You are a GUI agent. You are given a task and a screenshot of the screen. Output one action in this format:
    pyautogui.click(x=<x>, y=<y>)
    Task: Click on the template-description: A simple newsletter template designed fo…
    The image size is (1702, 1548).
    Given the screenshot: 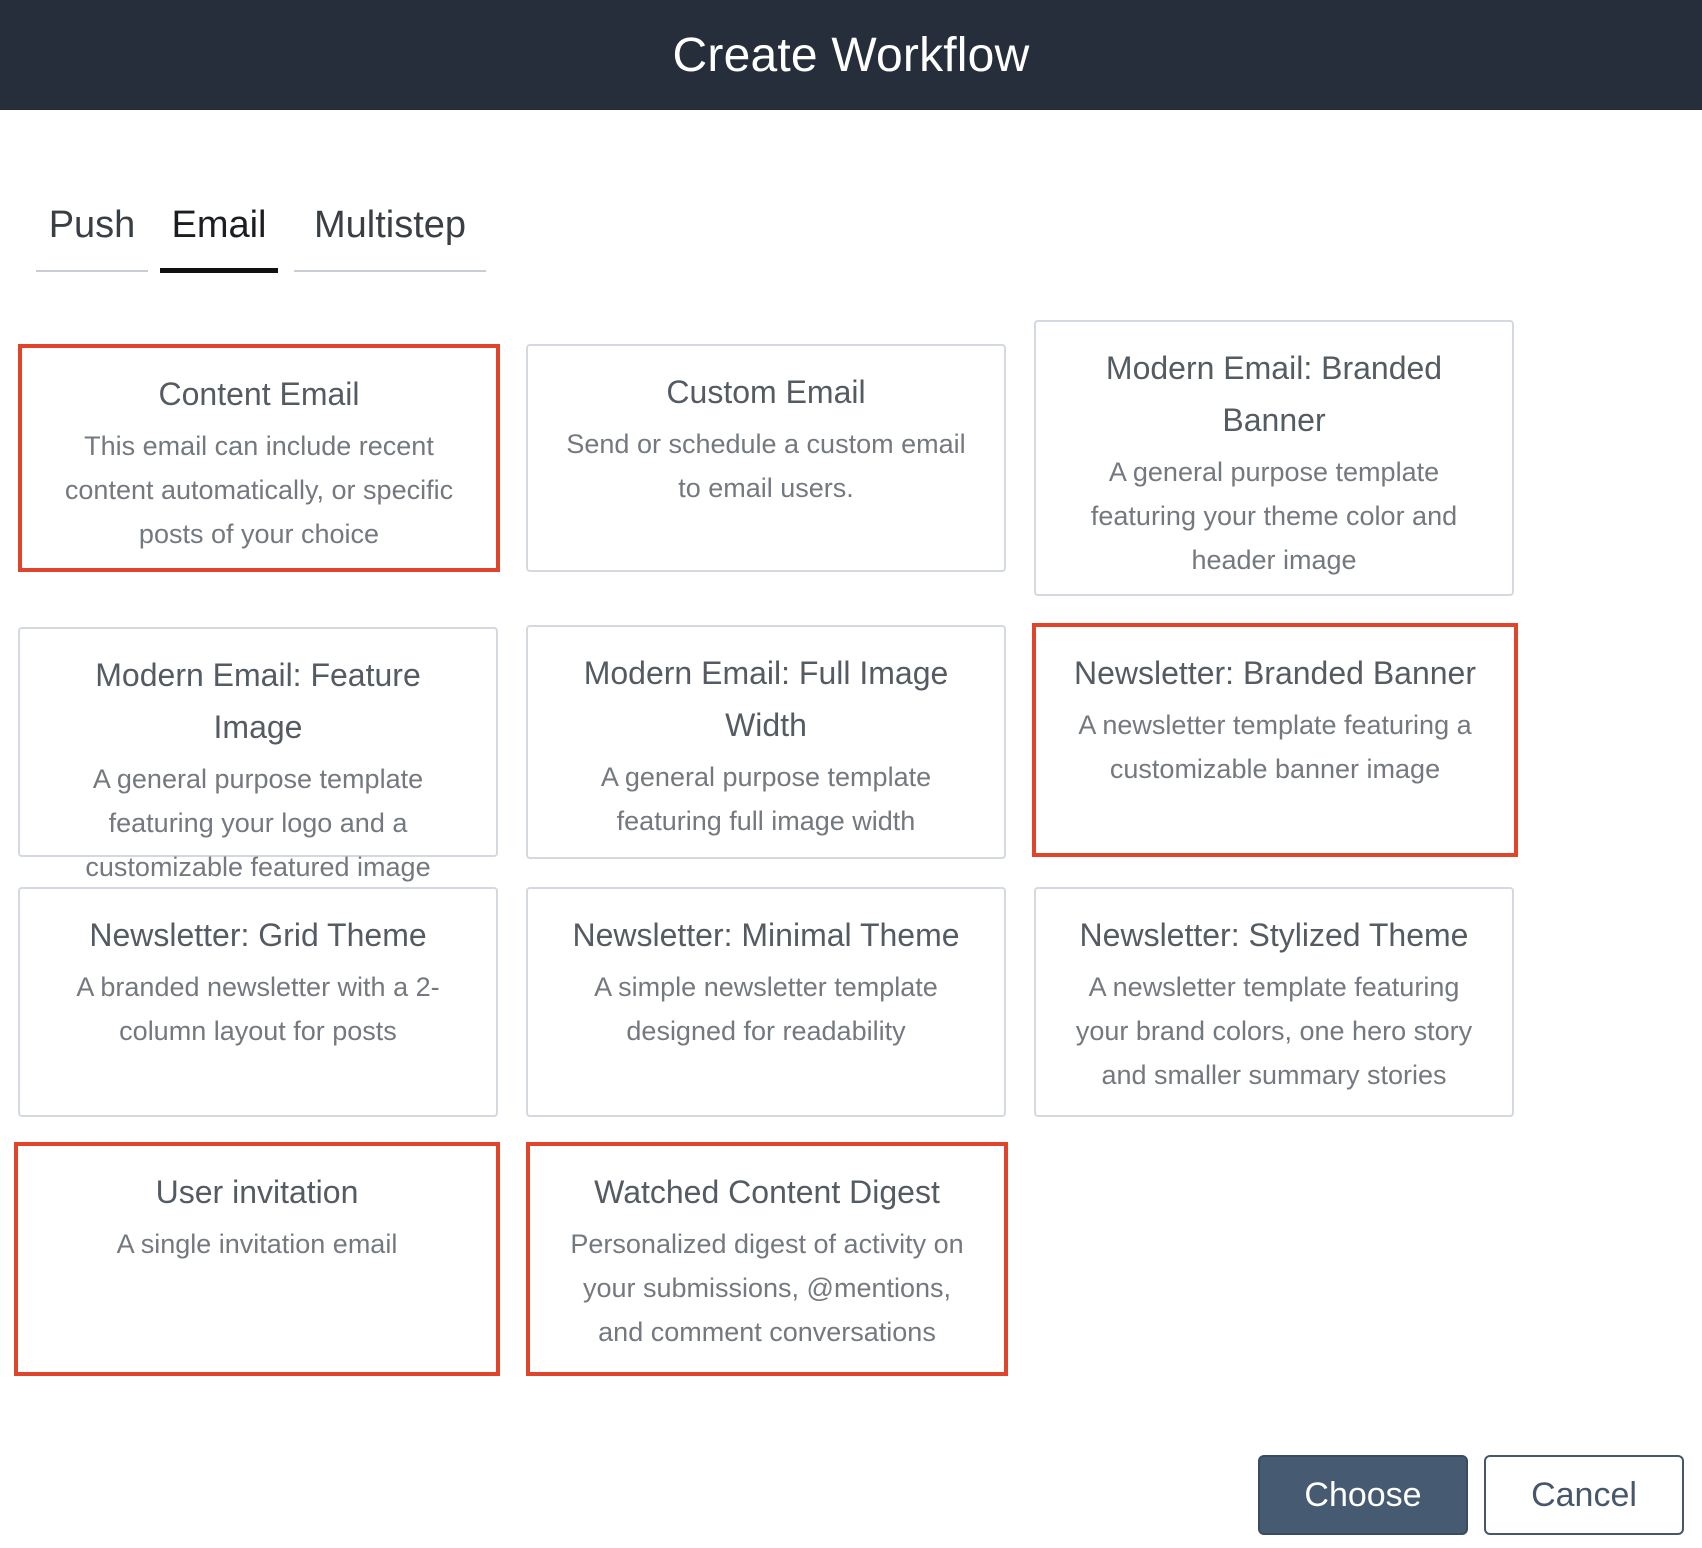 What is the action you would take?
    pyautogui.click(x=766, y=1009)
    